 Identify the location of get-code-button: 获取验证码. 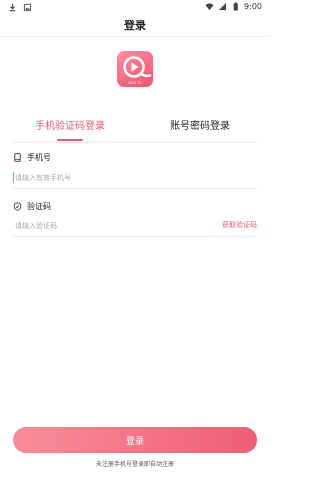
(239, 225).